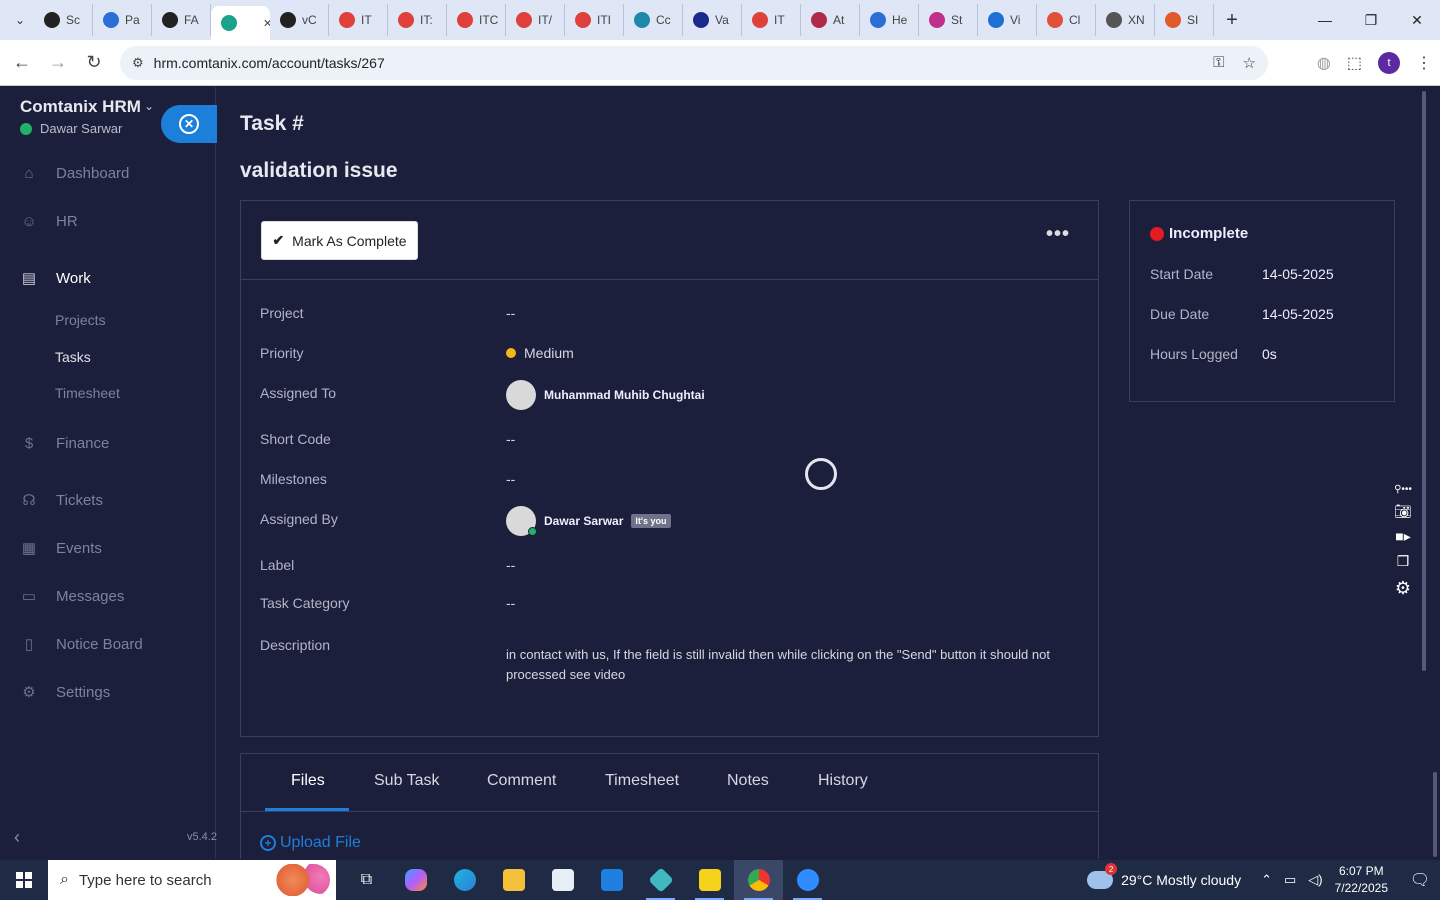 Image resolution: width=1440 pixels, height=900 pixels. What do you see at coordinates (73, 357) in the screenshot?
I see `sidebar-subitem-tasks: Tasks` at bounding box center [73, 357].